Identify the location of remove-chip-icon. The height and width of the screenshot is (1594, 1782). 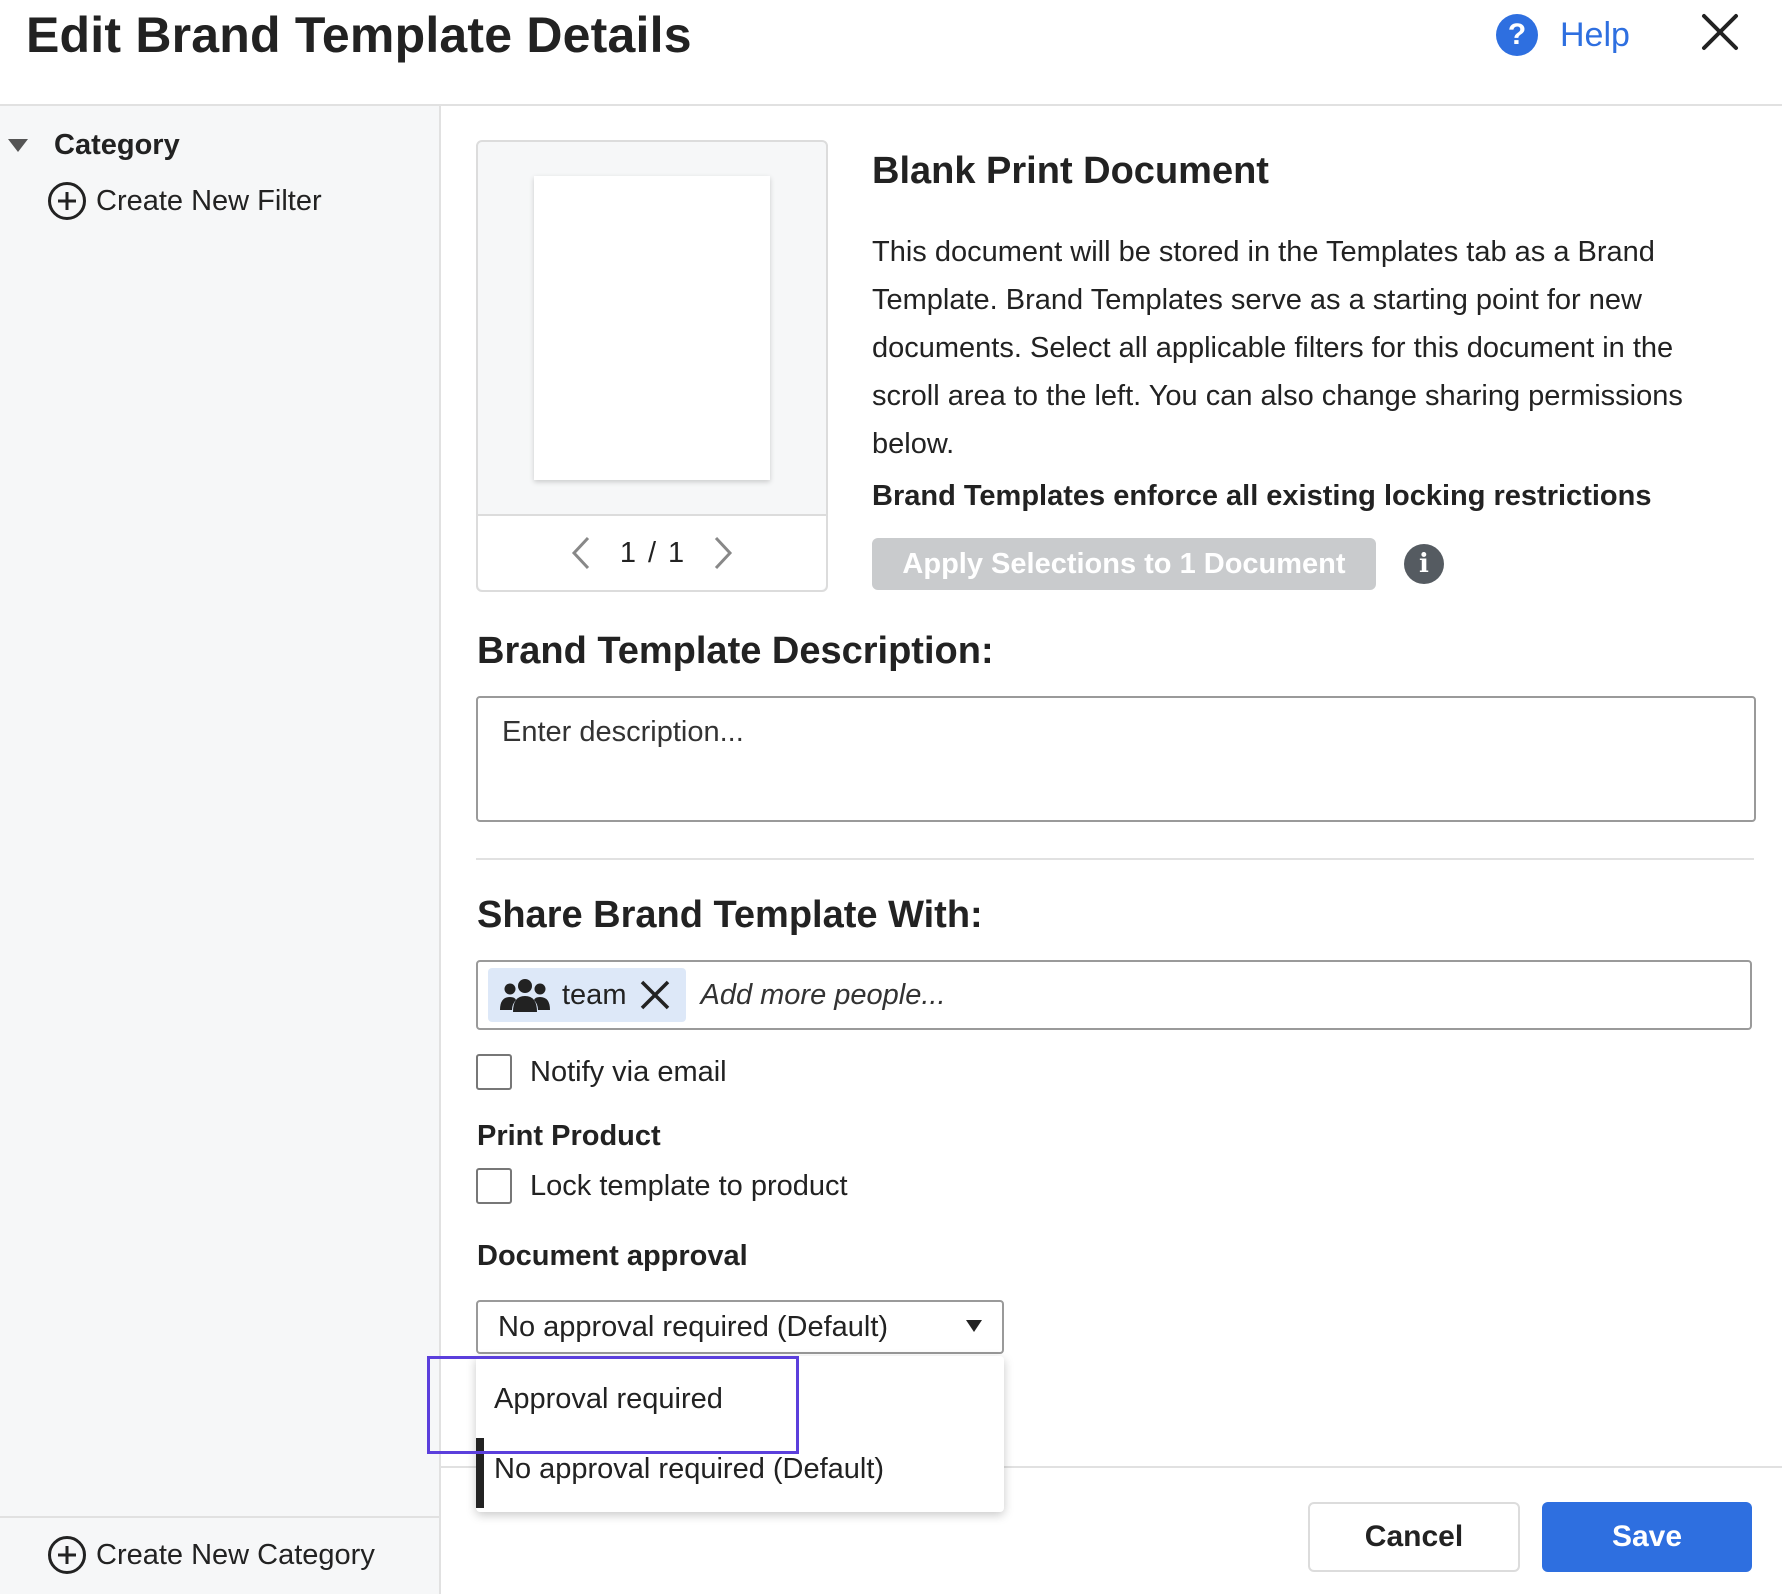
(655, 995).